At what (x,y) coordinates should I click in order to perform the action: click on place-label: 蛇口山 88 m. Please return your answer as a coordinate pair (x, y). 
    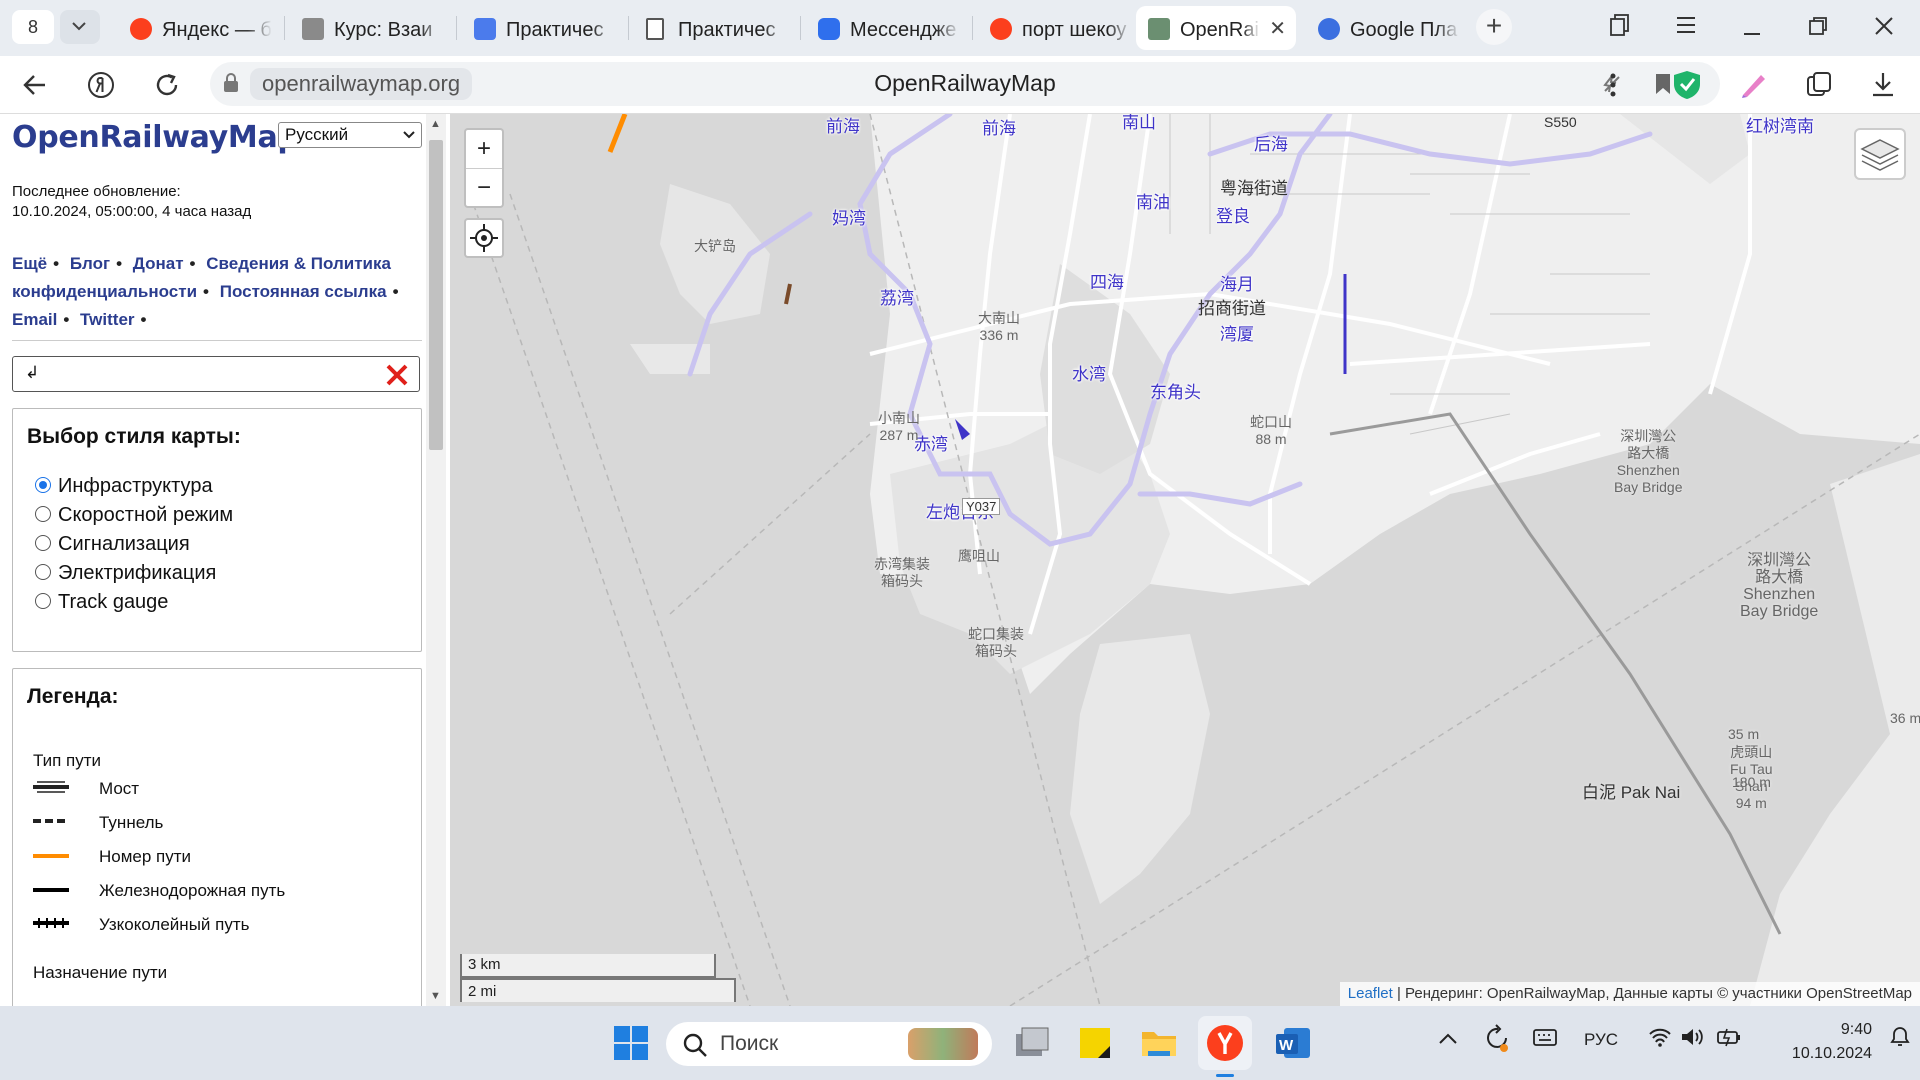
    Looking at the image, I should click on (1271, 430).